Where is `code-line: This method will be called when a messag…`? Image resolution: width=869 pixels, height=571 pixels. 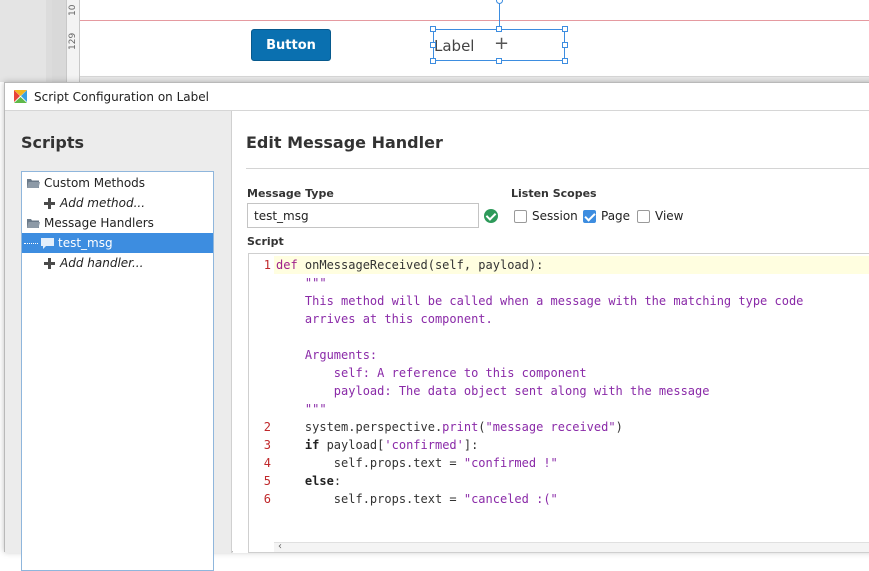
code-line: This method will be called when a messag… is located at coordinates (540, 301).